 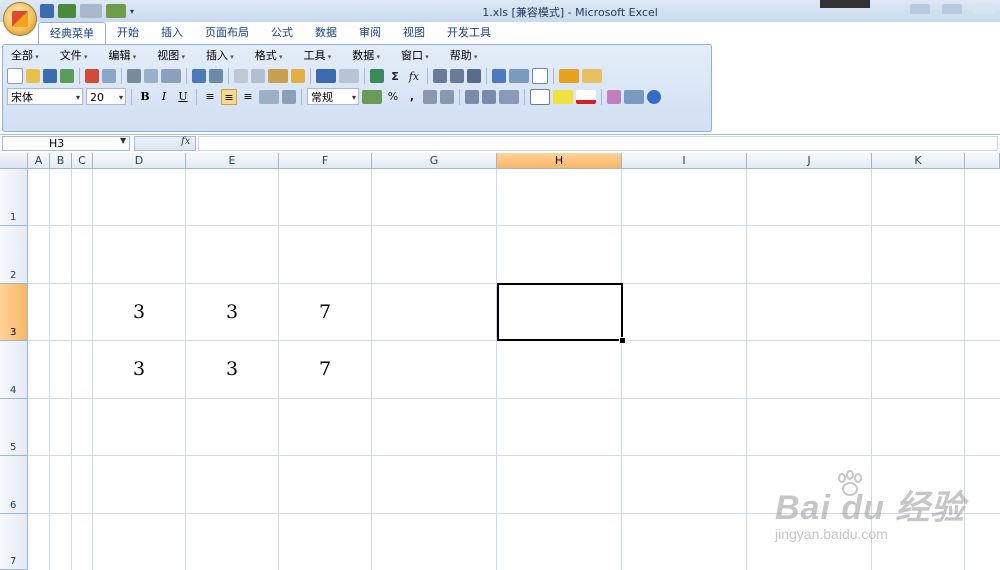 I want to click on print-icon, so click(x=134, y=76).